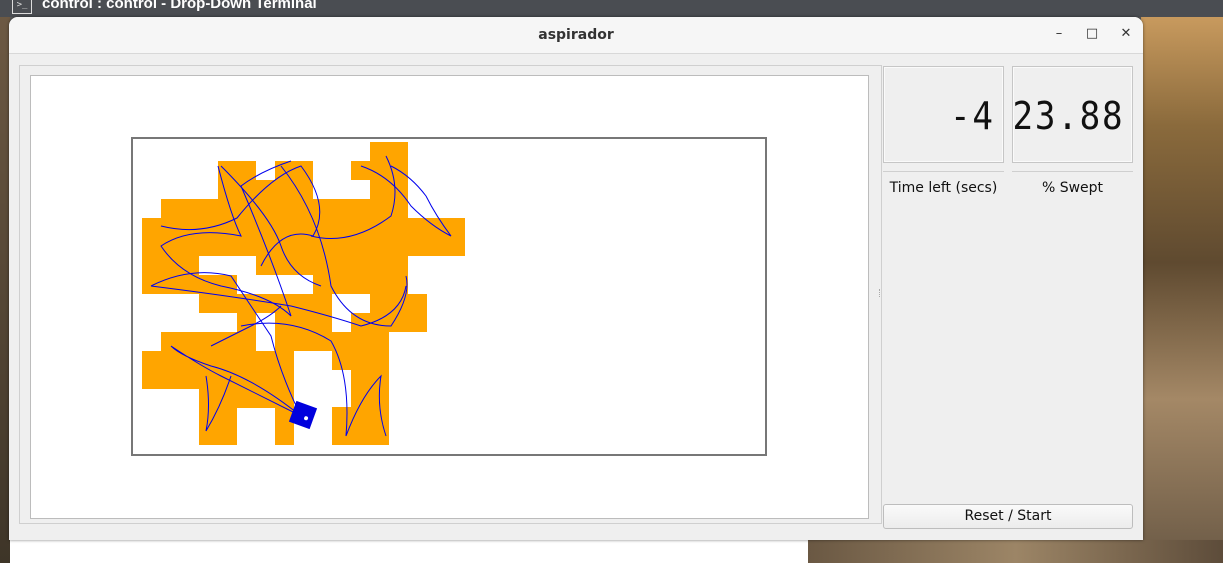 This screenshot has width=1223, height=563. What do you see at coordinates (1072, 188) in the screenshot?
I see `swept-label: % Swept` at bounding box center [1072, 188].